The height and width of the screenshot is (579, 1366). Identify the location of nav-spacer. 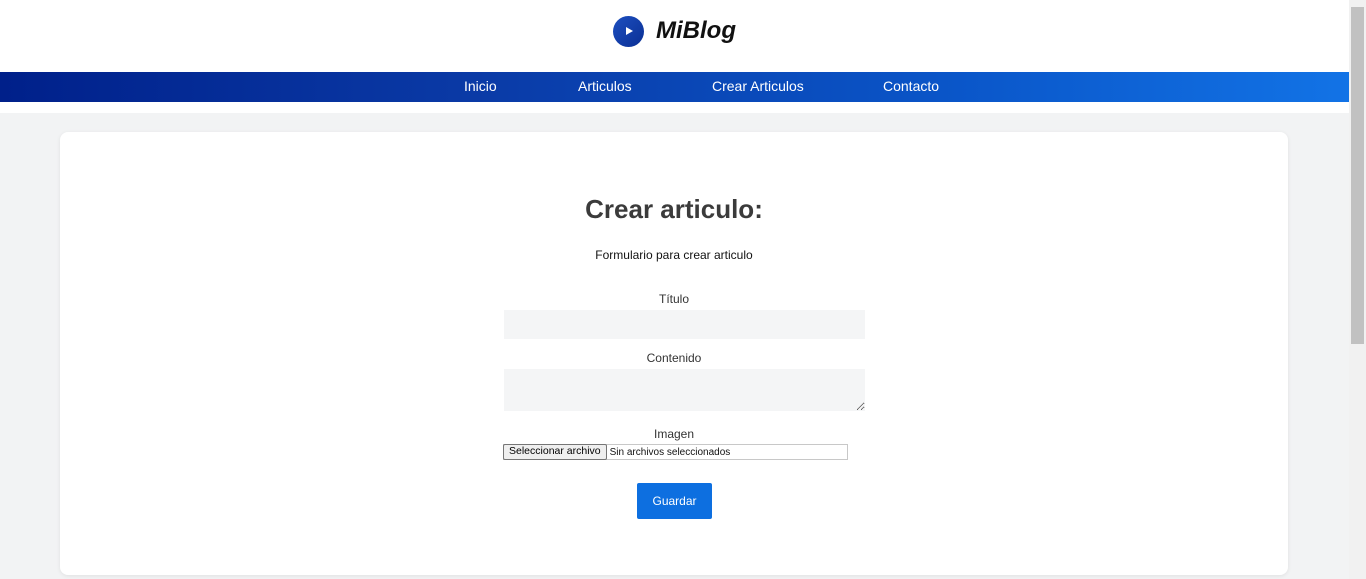
(674, 107).